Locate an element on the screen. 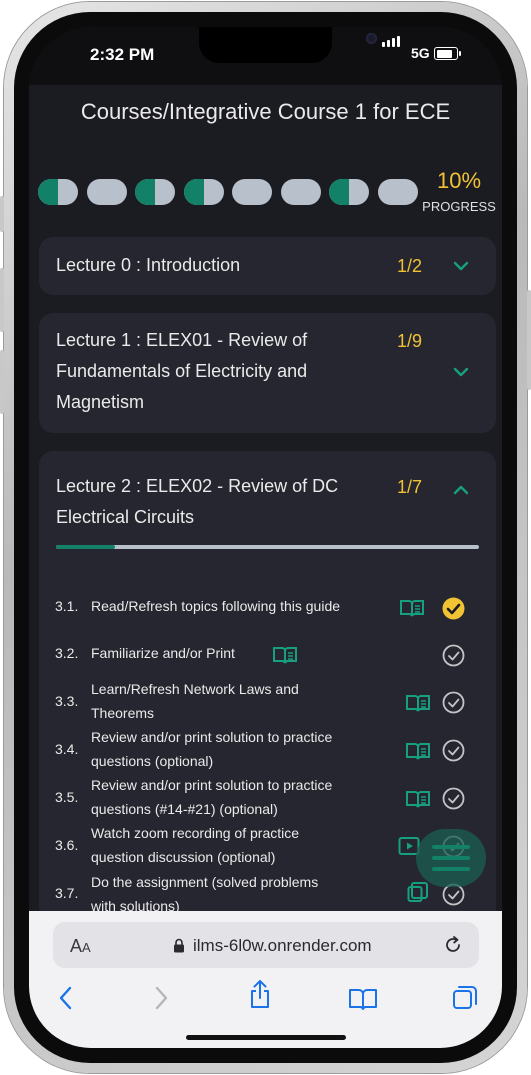  section-progress-fill is located at coordinates (86, 547).